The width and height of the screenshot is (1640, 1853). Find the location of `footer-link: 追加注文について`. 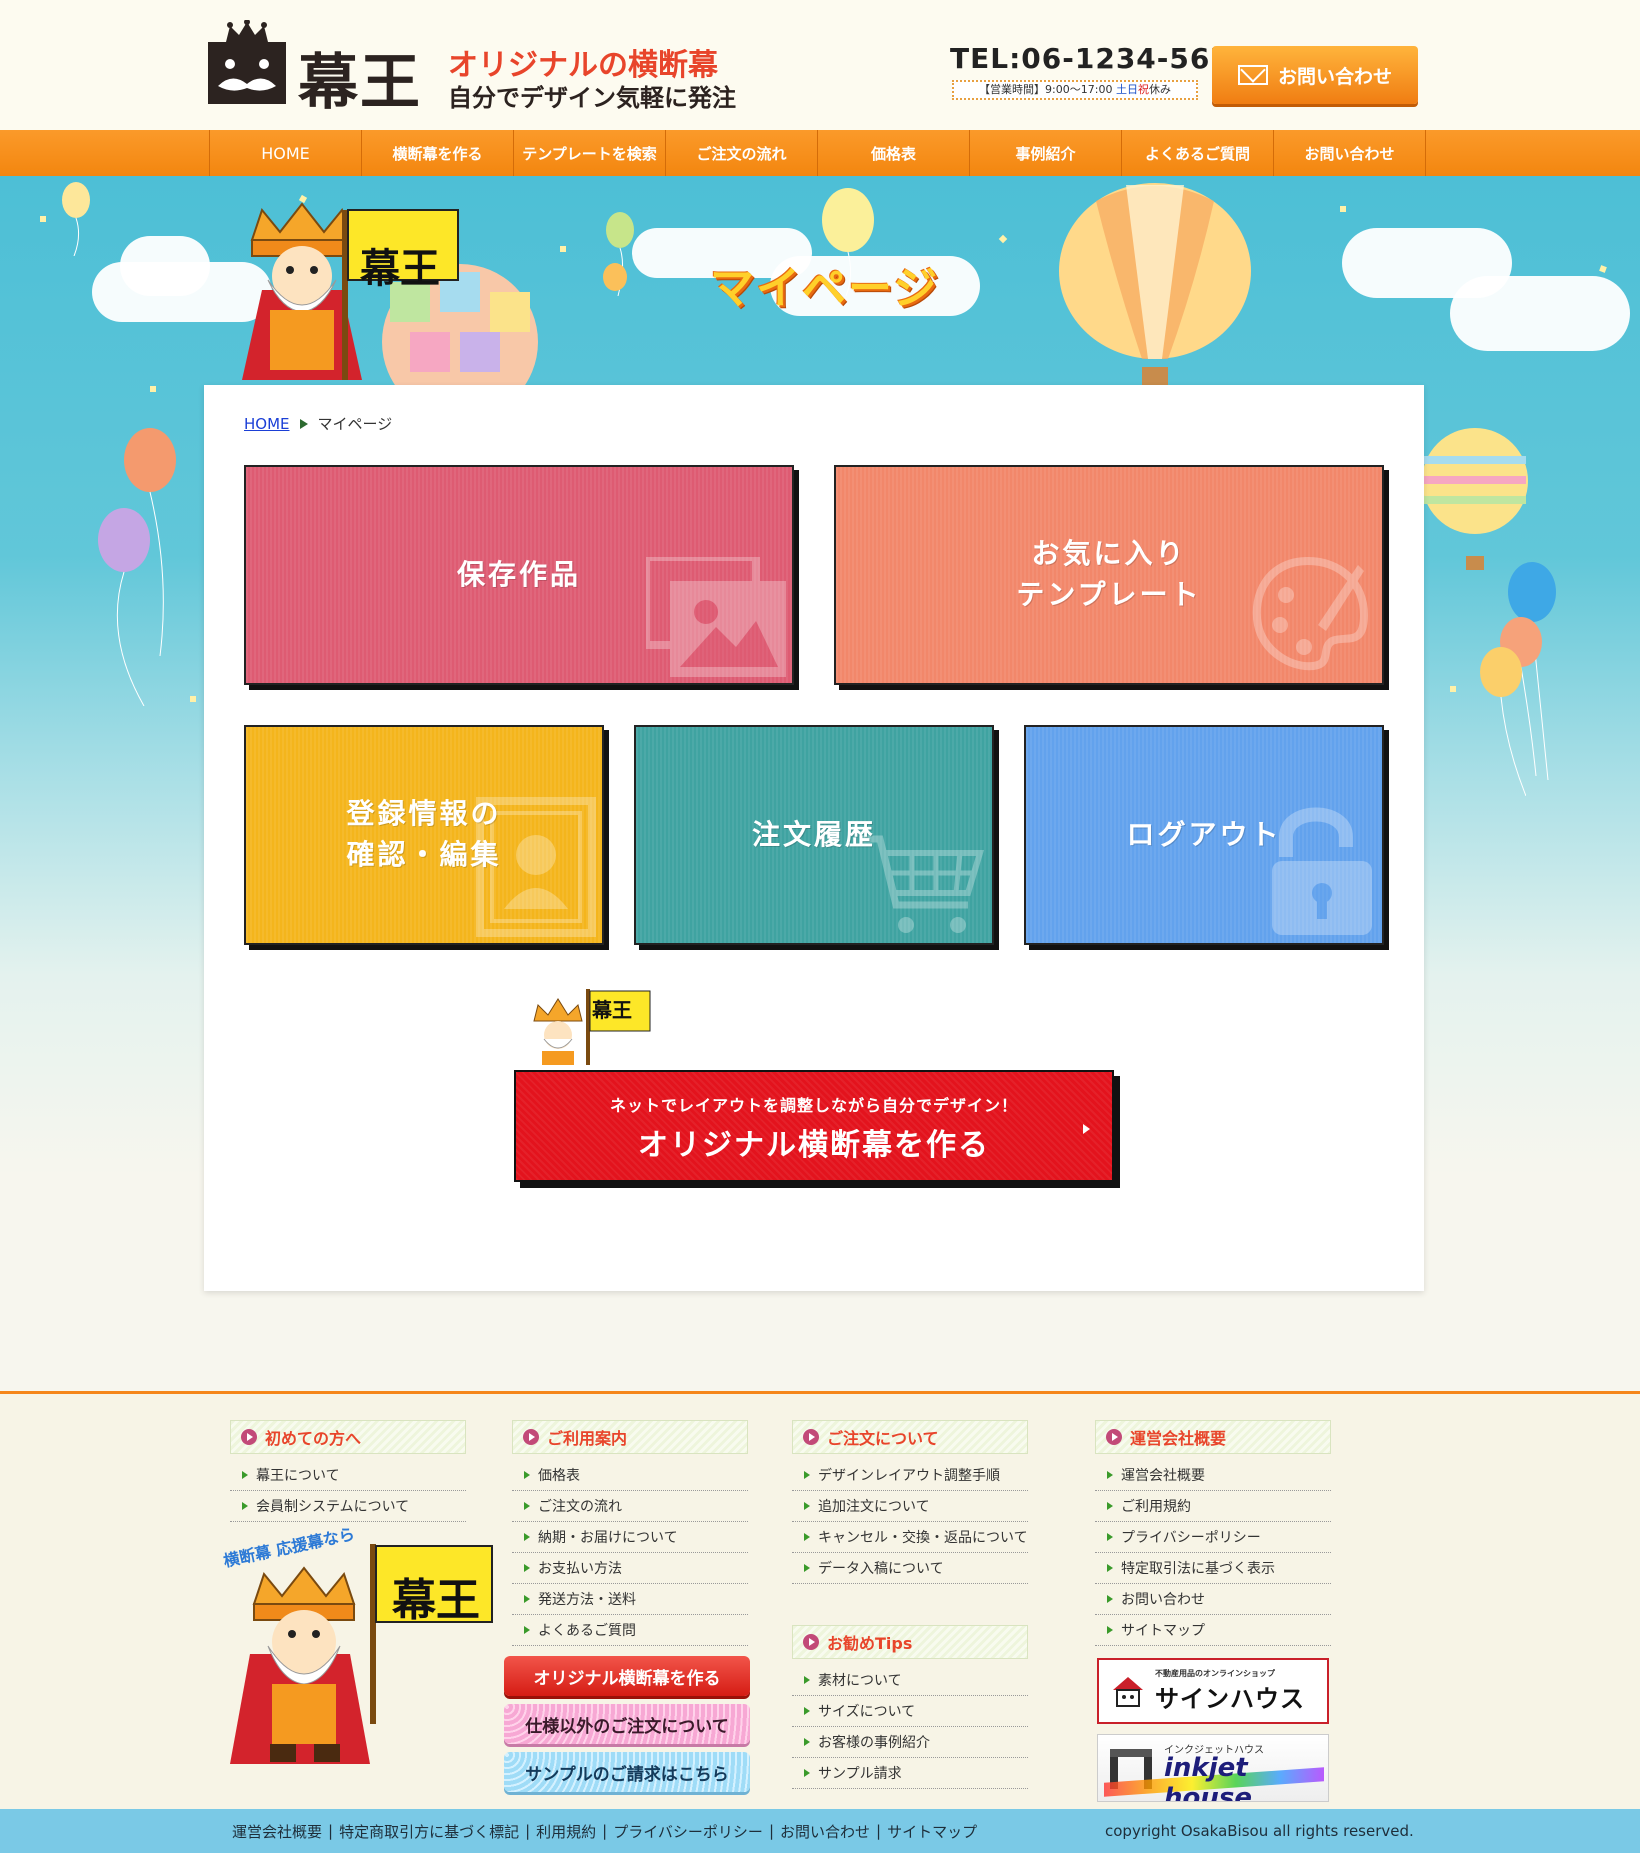

footer-link: 追加注文について is located at coordinates (910, 1506).